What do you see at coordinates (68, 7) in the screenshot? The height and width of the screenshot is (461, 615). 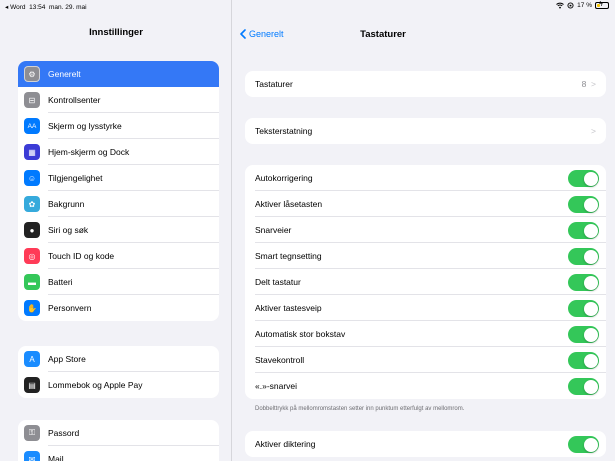 I see `status-date: man. 29. mai` at bounding box center [68, 7].